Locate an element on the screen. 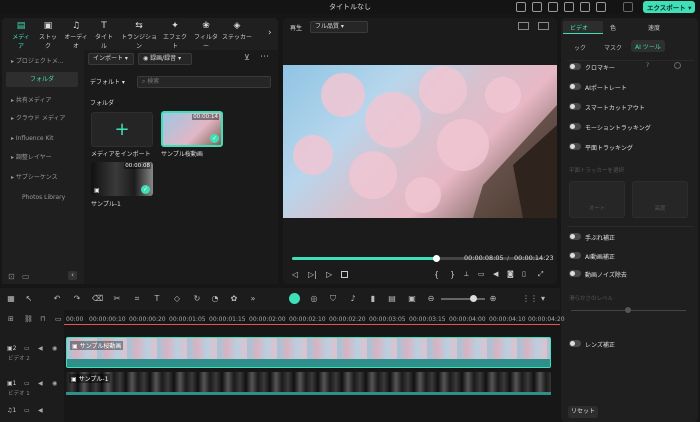 Image resolution: width=700 pixels, height=422 pixels. track-2-audio-icon: ◀ is located at coordinates (40, 348).